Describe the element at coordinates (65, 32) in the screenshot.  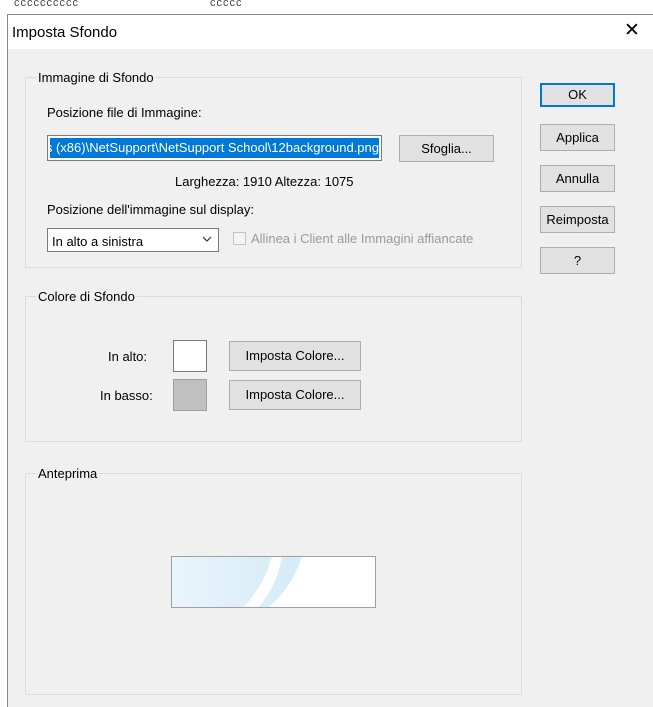
I see `dialog-title: Imposta Sfondo` at that location.